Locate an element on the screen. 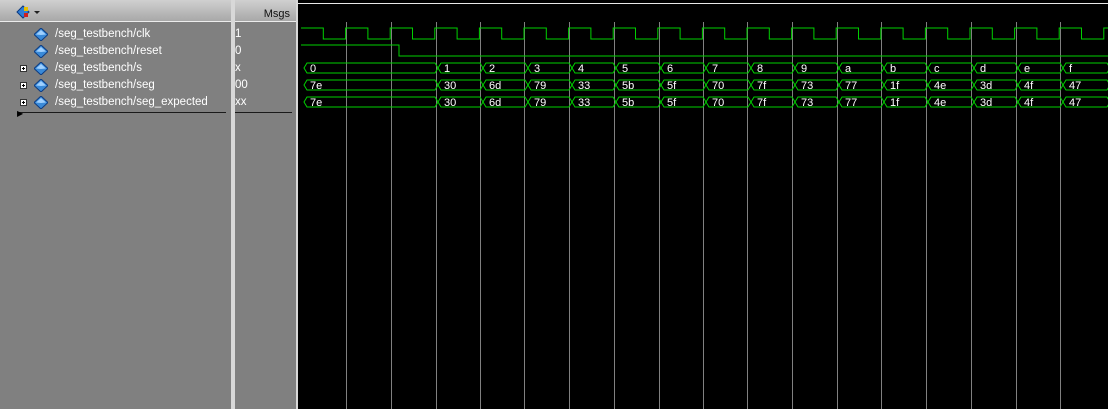 Image resolution: width=1108 pixels, height=409 pixels. signal-row: /seg_testbench/s is located at coordinates (115, 68).